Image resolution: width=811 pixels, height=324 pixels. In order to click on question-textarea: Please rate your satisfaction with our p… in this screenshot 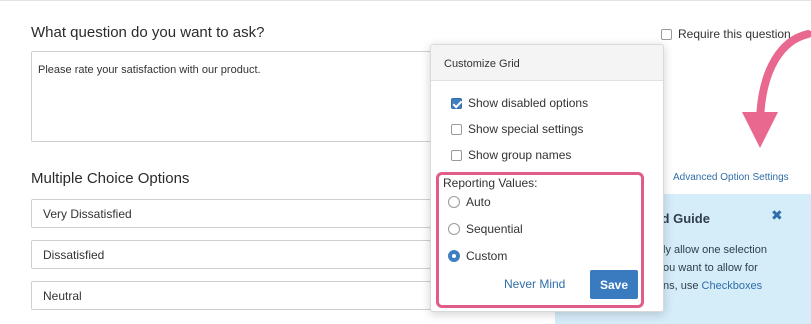, I will do `click(233, 96)`.